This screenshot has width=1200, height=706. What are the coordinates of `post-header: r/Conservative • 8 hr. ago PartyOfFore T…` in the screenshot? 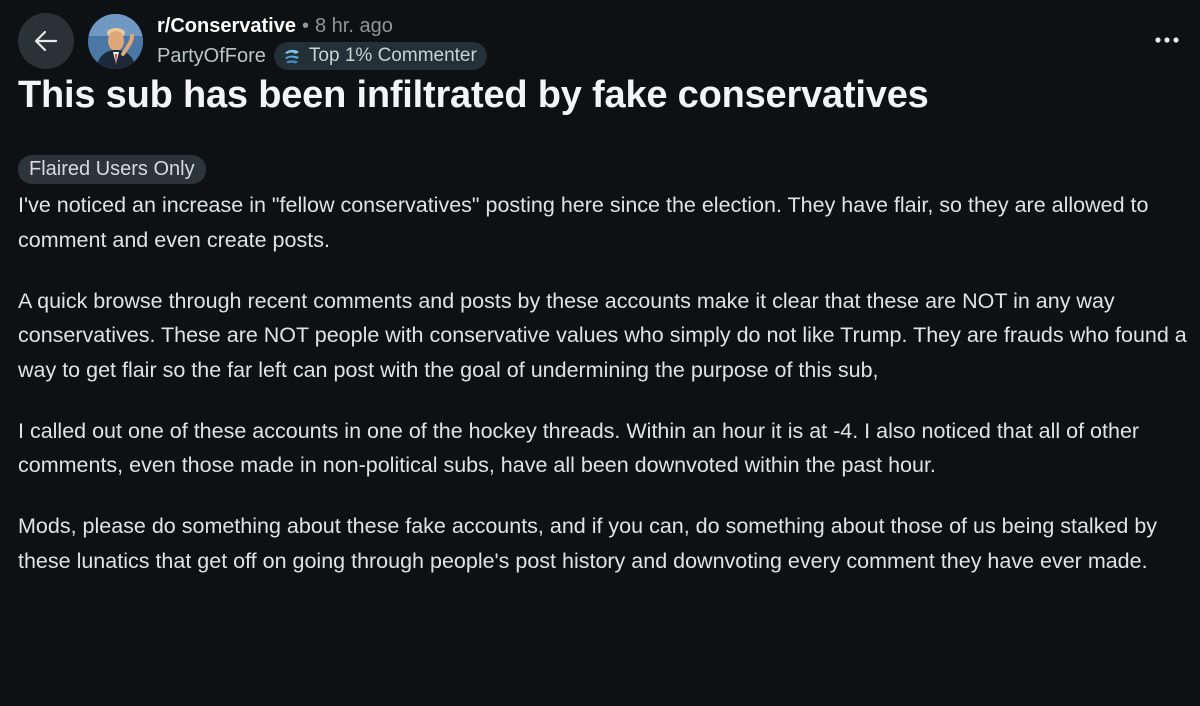 It's located at (600, 41).